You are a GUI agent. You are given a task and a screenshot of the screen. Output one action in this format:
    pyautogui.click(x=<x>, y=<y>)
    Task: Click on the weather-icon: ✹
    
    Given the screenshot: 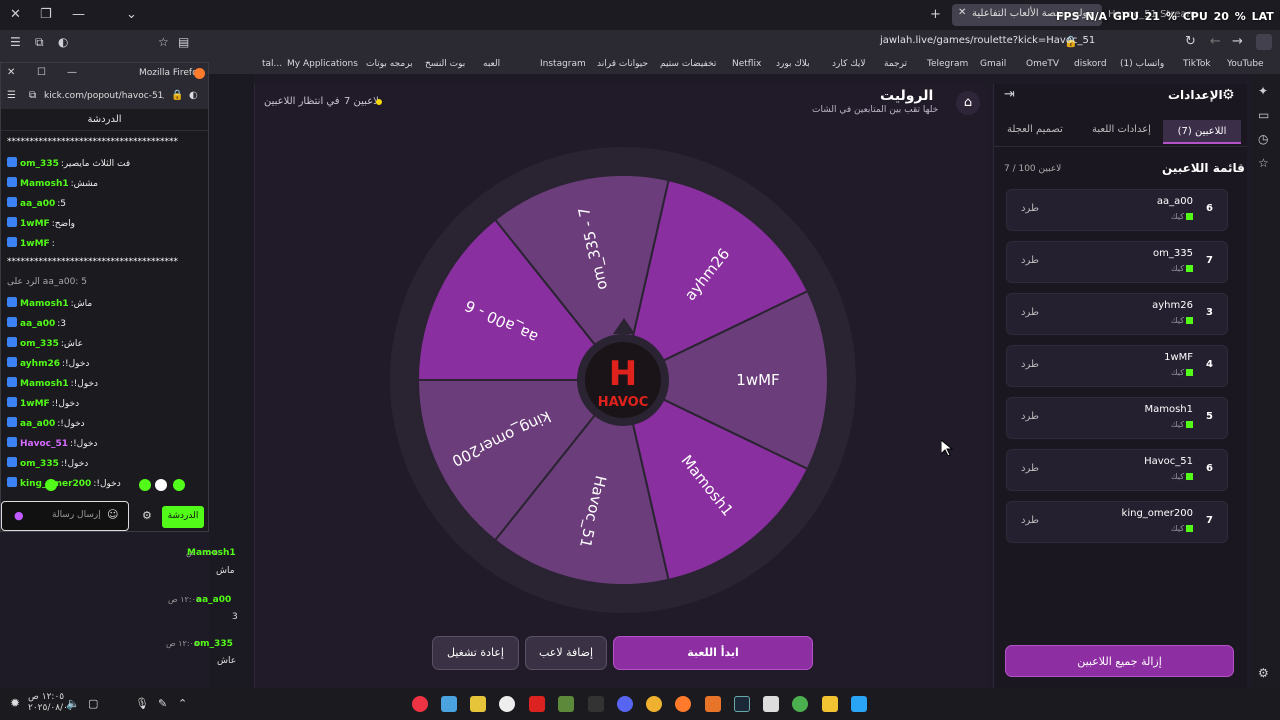 What is the action you would take?
    pyautogui.click(x=15, y=703)
    